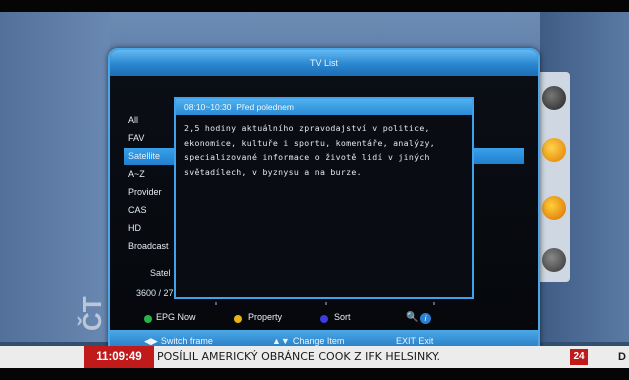  Describe the element at coordinates (579, 357) in the screenshot. I see `channel-logo: 24` at that location.